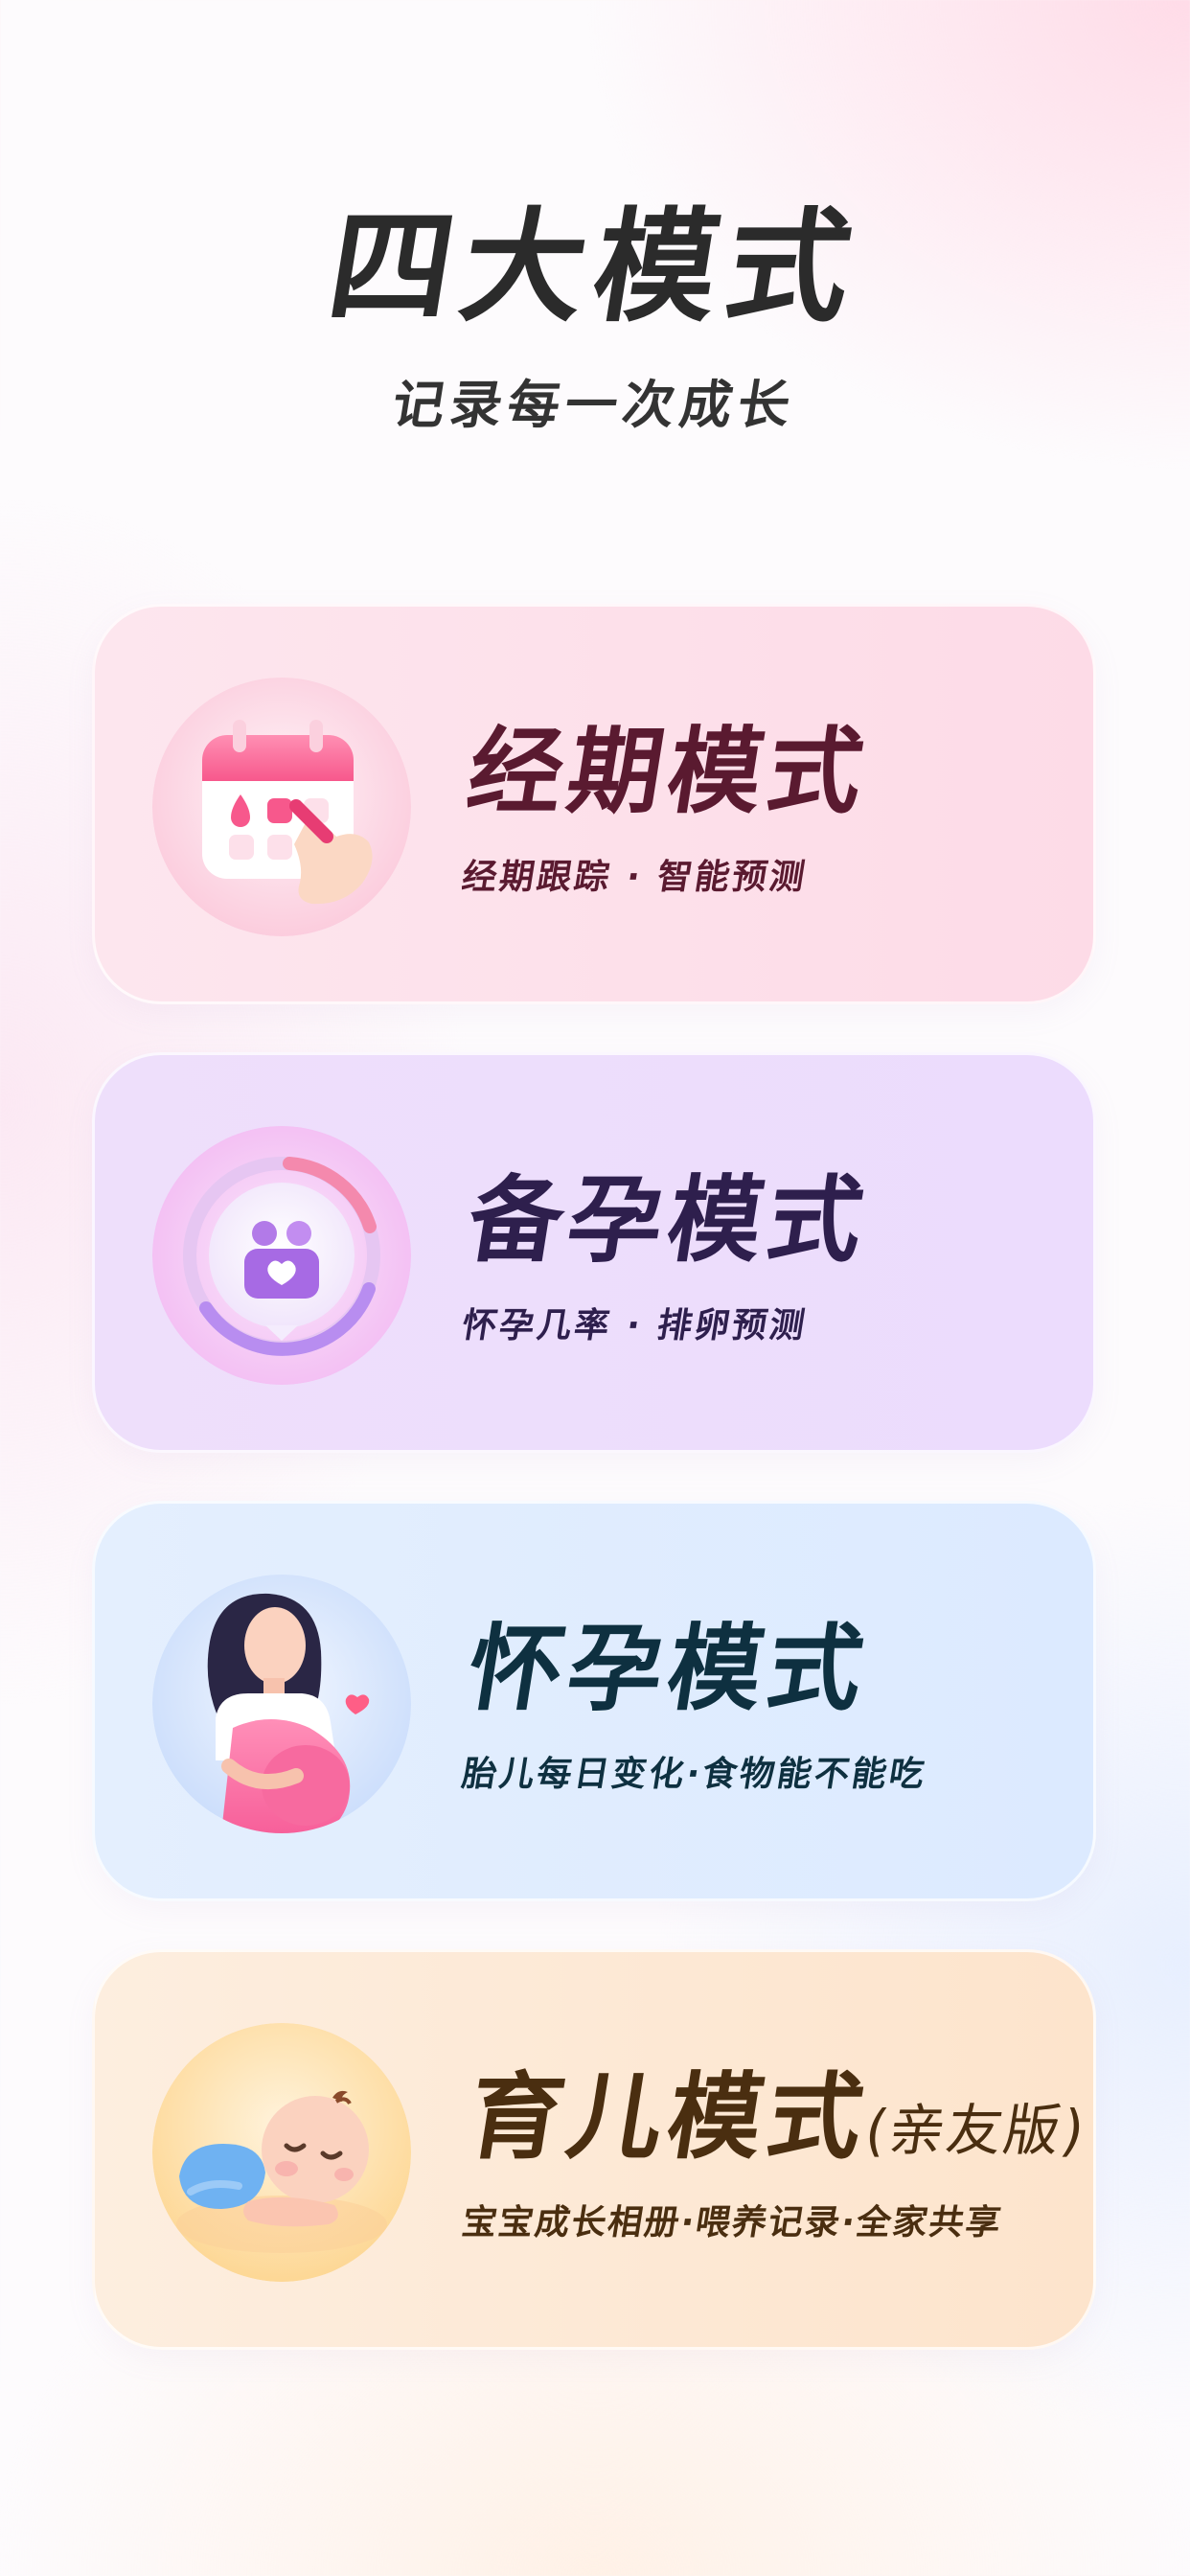 Image resolution: width=1190 pixels, height=2576 pixels. Describe the element at coordinates (281, 1704) in the screenshot. I see `pregnant-woman-icon` at that location.